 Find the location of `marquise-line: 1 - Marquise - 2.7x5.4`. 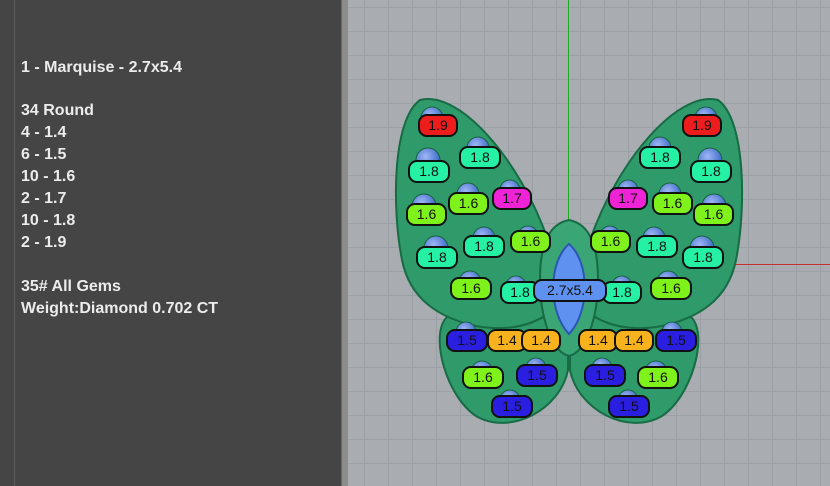

marquise-line: 1 - Marquise - 2.7x5.4 is located at coordinates (101, 67).